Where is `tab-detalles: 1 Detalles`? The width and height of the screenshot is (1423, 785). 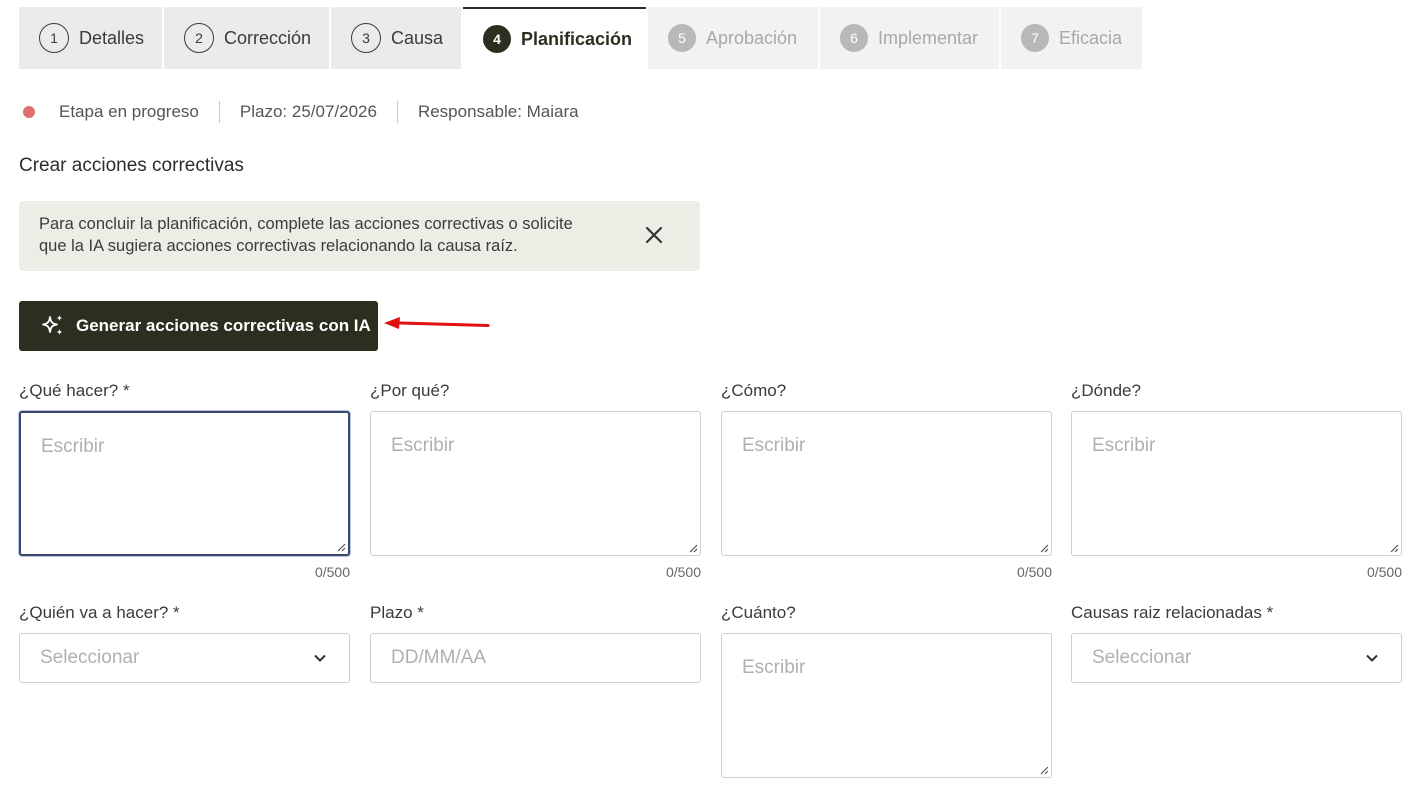
tab-detalles: 1 Detalles is located at coordinates (90, 38).